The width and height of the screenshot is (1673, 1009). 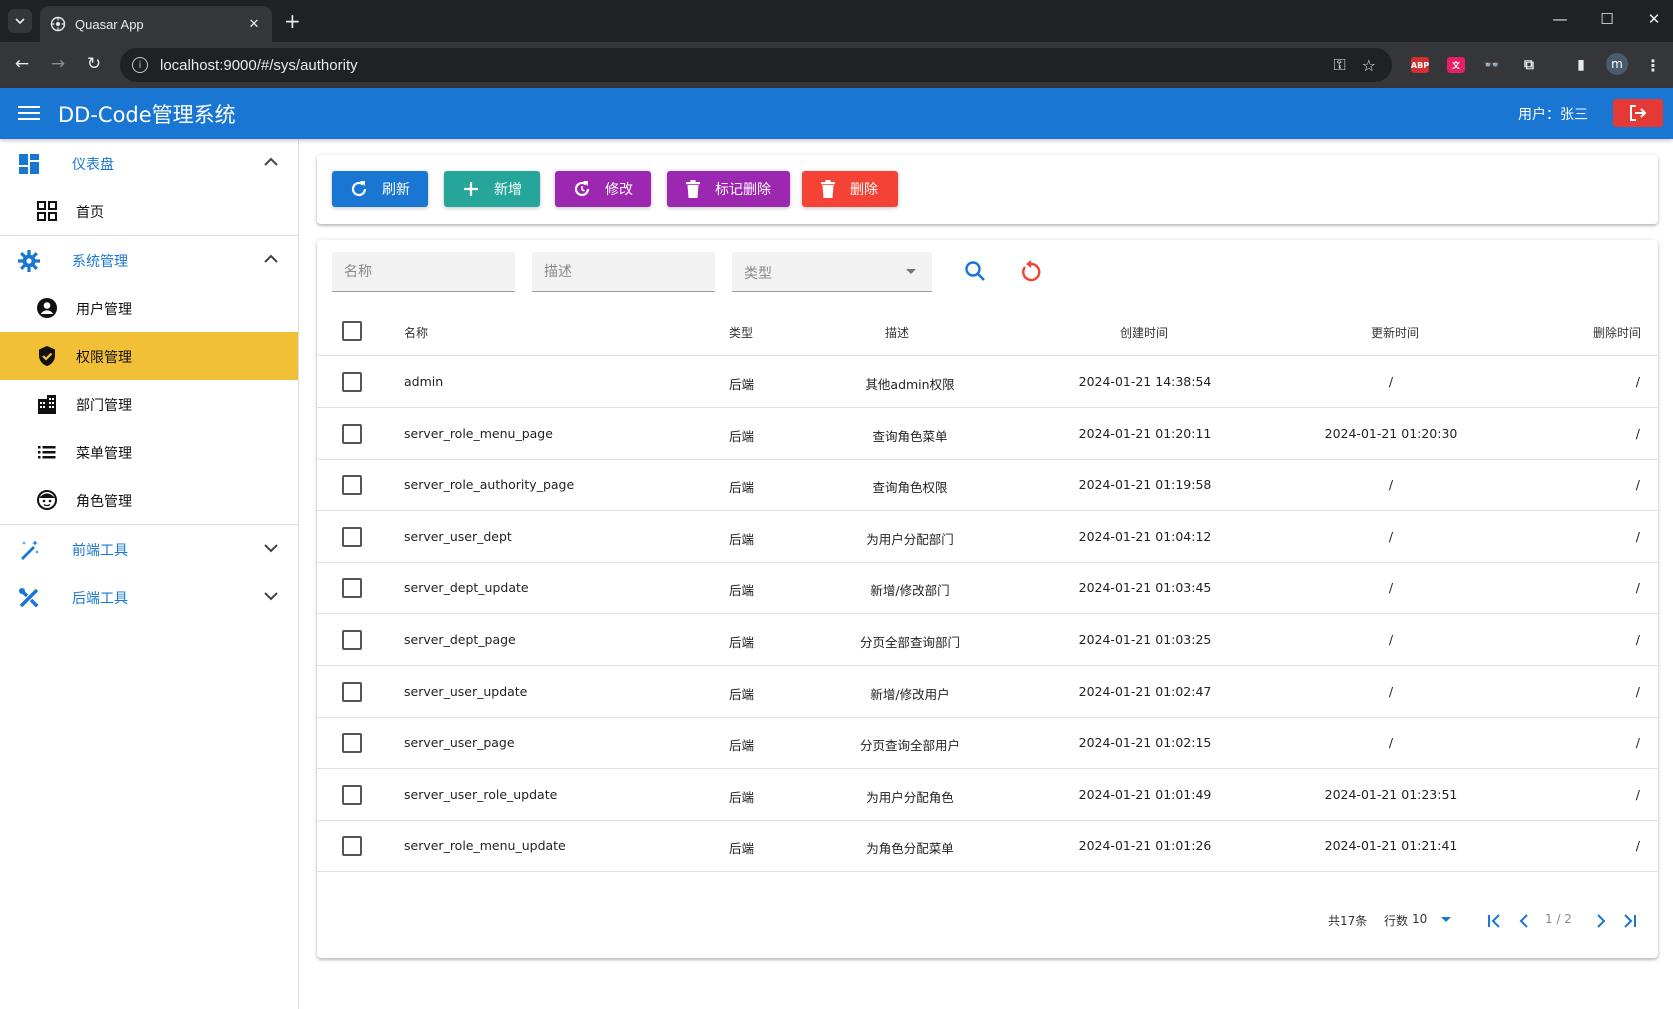 I want to click on close-icon: ✕, so click(x=254, y=24).